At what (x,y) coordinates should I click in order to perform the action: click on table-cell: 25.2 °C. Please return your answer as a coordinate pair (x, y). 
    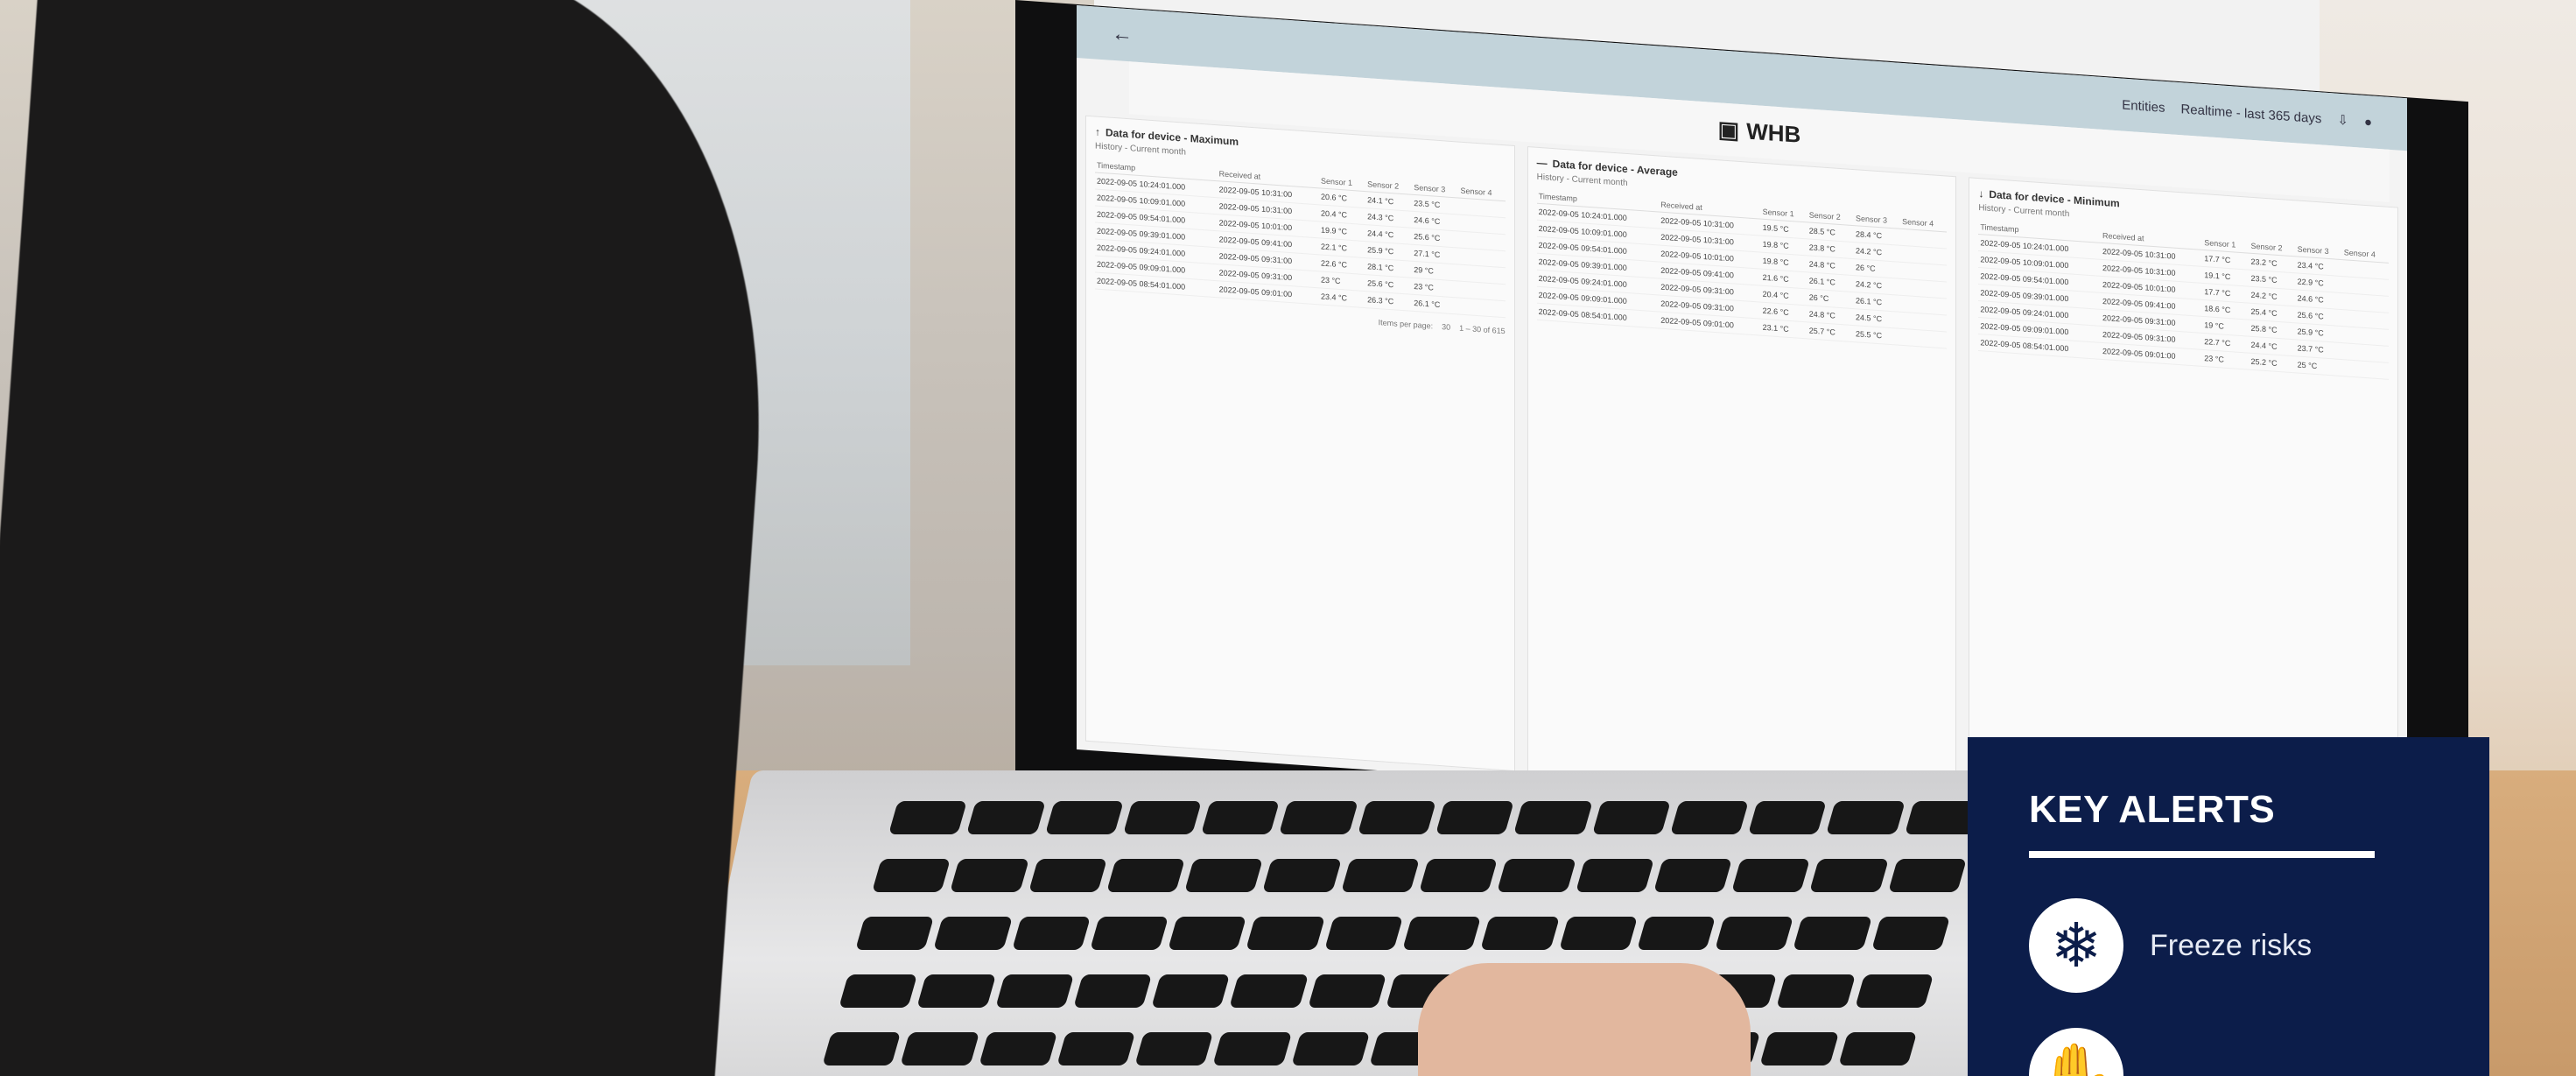
    Looking at the image, I should click on (2272, 363).